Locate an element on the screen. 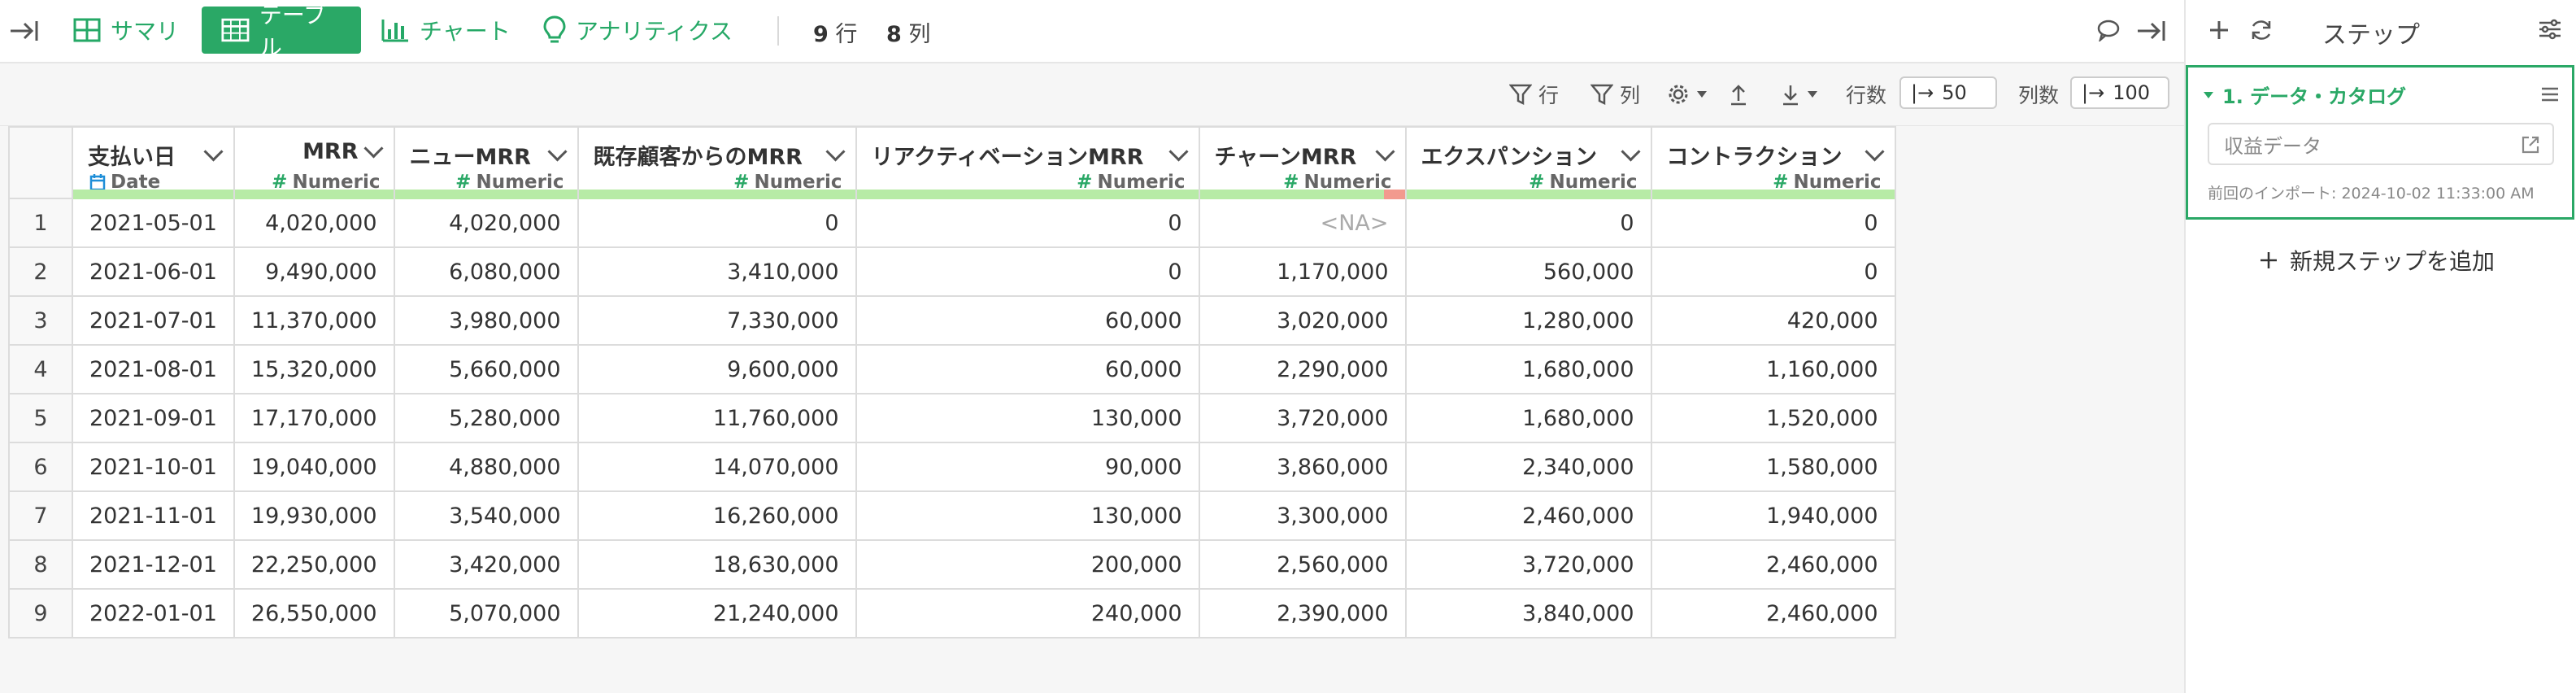 This screenshot has width=2576, height=693. table-cell: 2021-09-01 is located at coordinates (154, 418).